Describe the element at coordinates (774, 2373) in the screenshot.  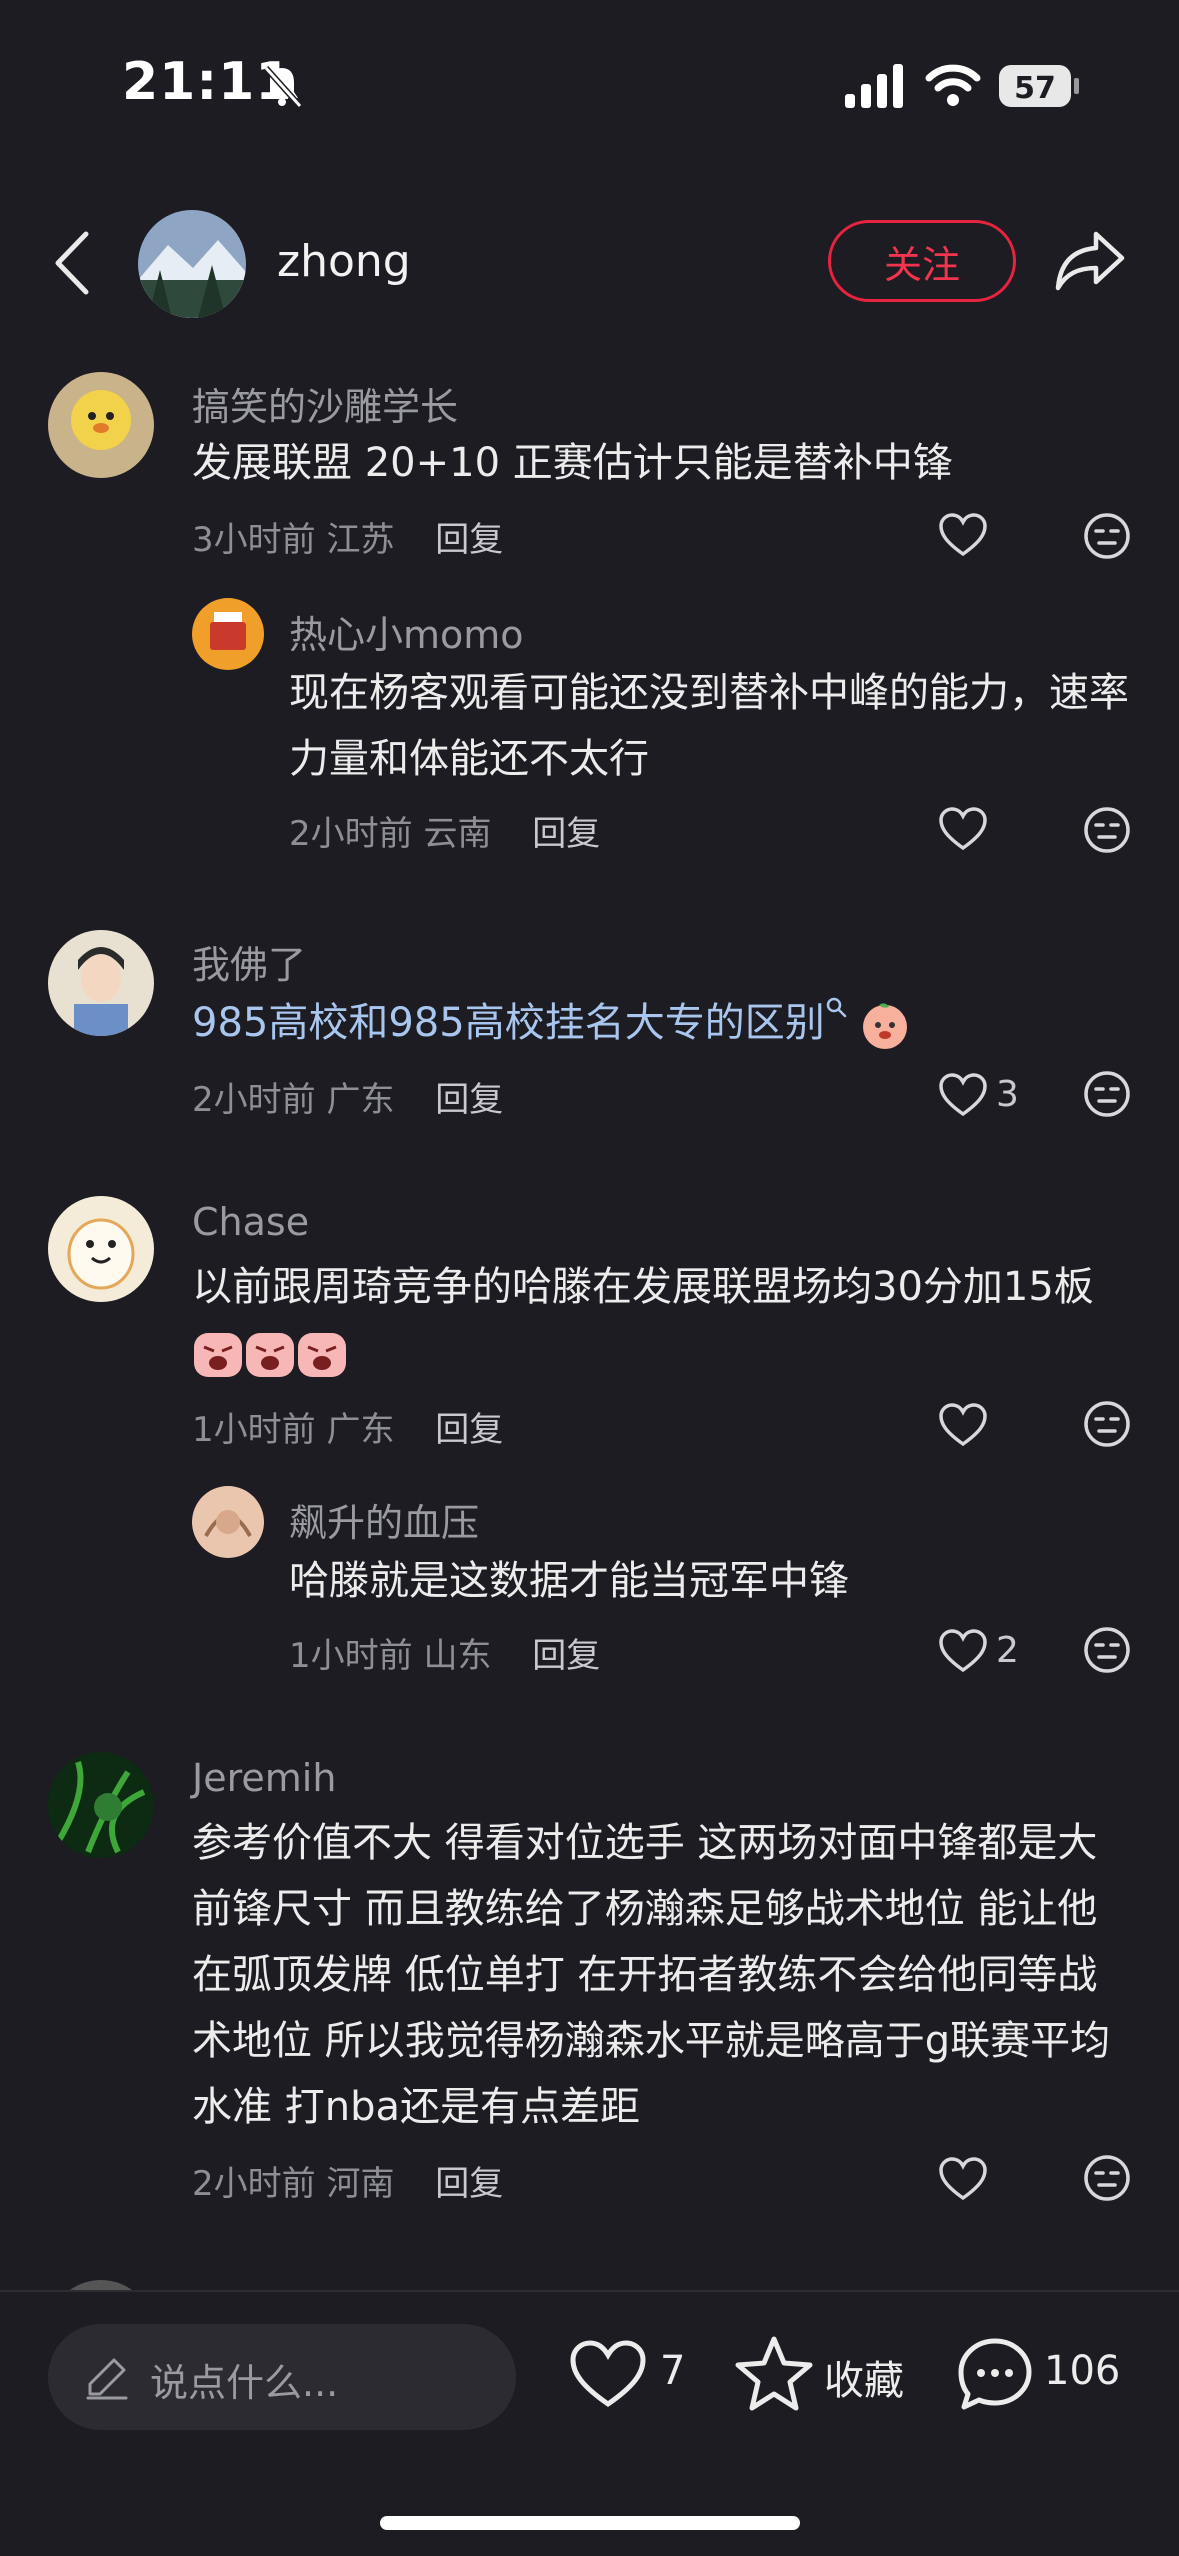
I see `star-icon` at that location.